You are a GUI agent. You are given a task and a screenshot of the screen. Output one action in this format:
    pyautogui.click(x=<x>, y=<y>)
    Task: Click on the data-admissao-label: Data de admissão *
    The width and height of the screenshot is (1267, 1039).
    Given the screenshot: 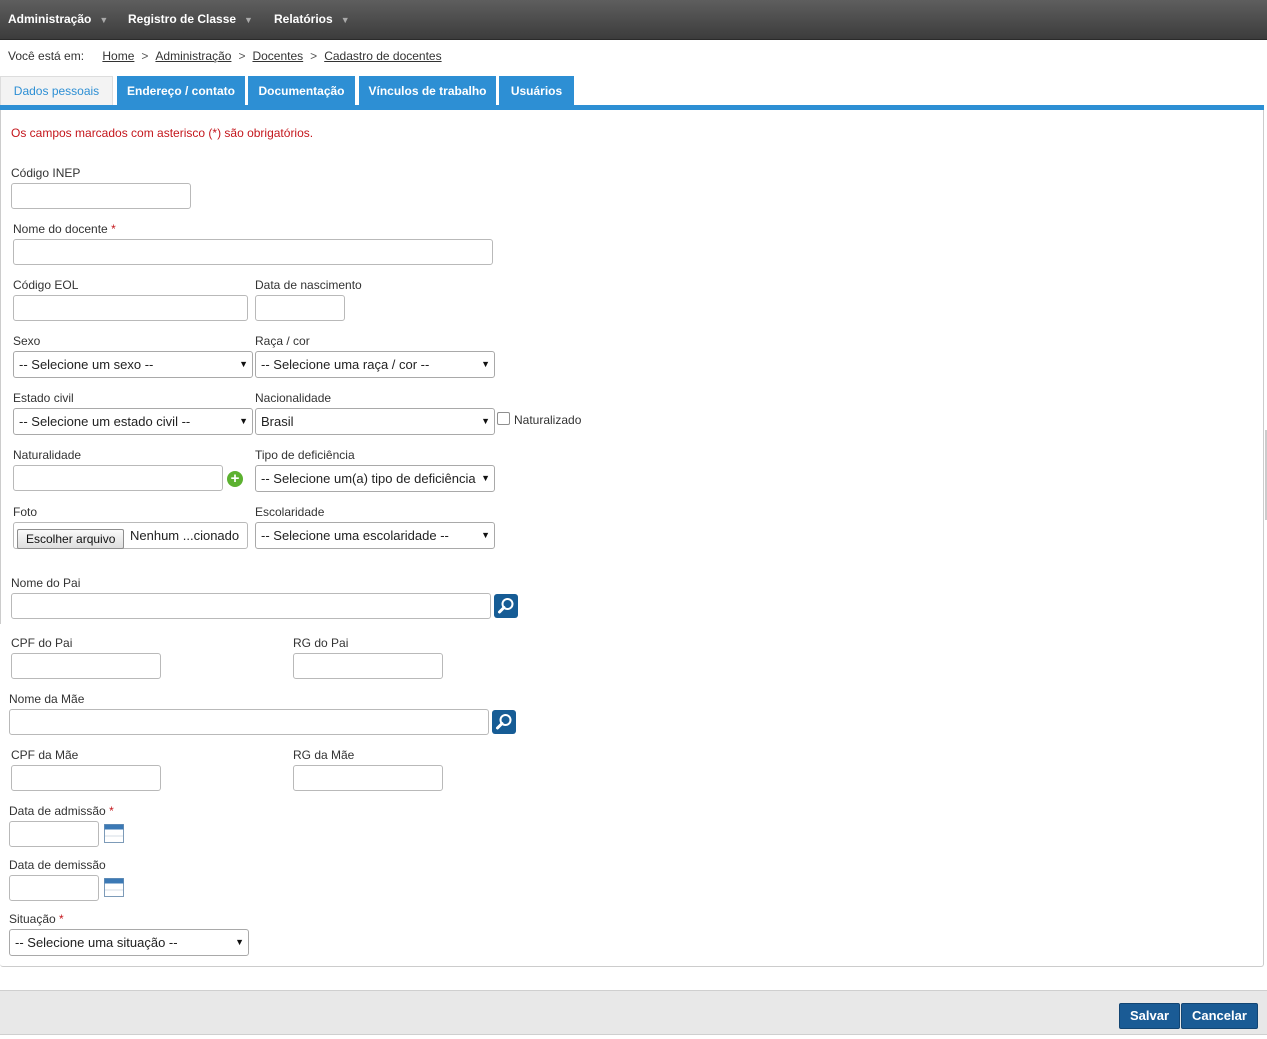 What is the action you would take?
    pyautogui.click(x=61, y=811)
    